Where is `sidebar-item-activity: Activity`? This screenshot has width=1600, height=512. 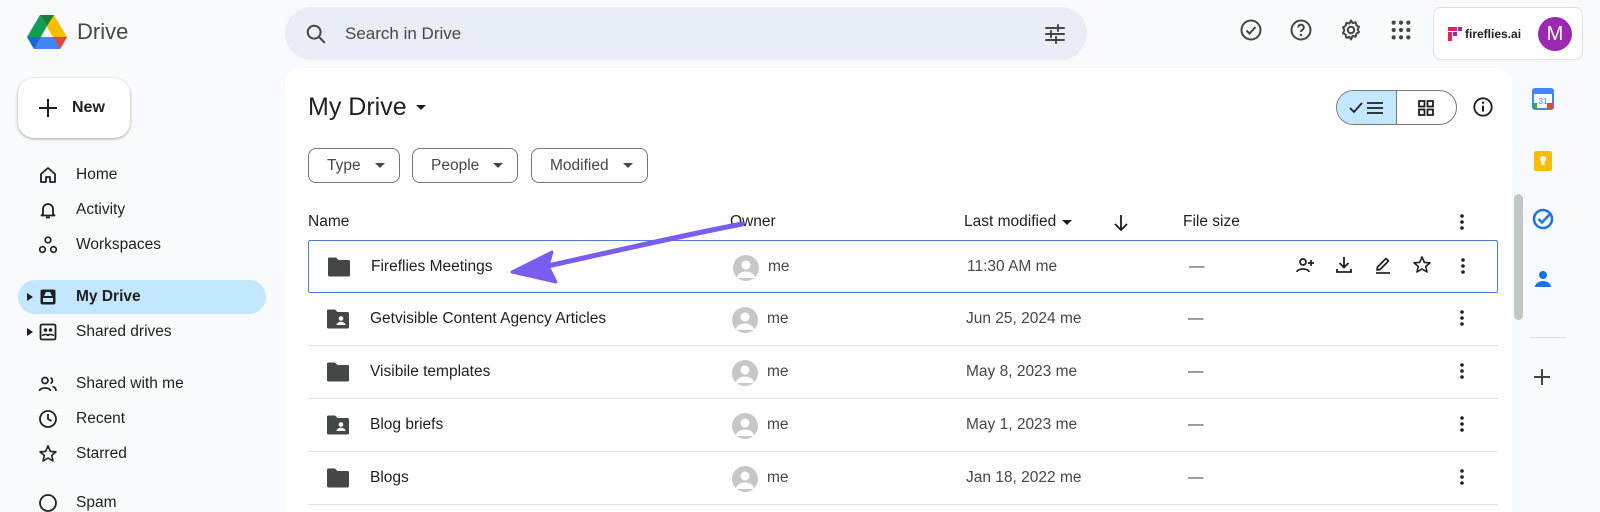 sidebar-item-activity: Activity is located at coordinates (142, 210).